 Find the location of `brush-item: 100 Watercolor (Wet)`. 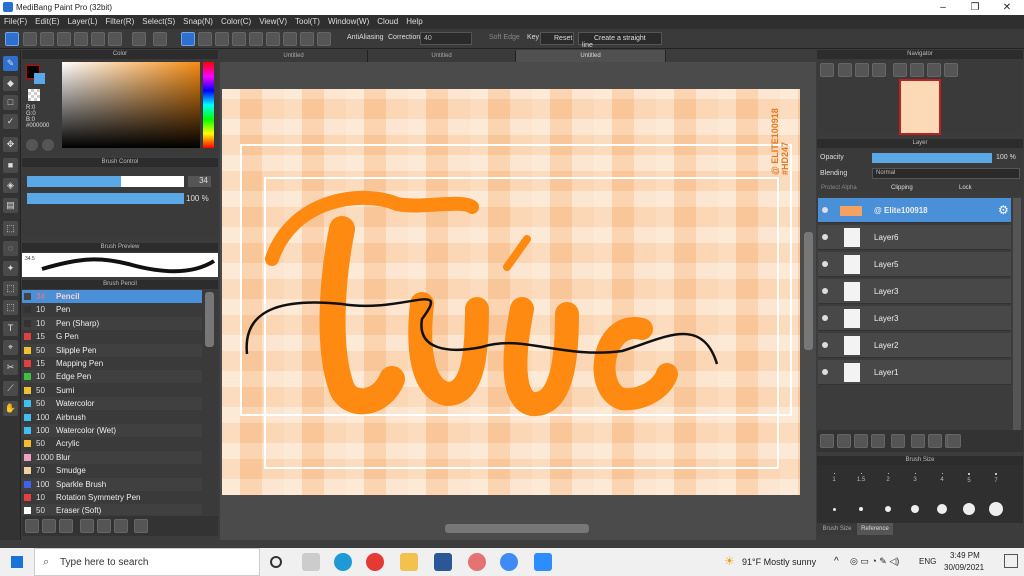

brush-item: 100 Watercolor (Wet) is located at coordinates (112, 430).